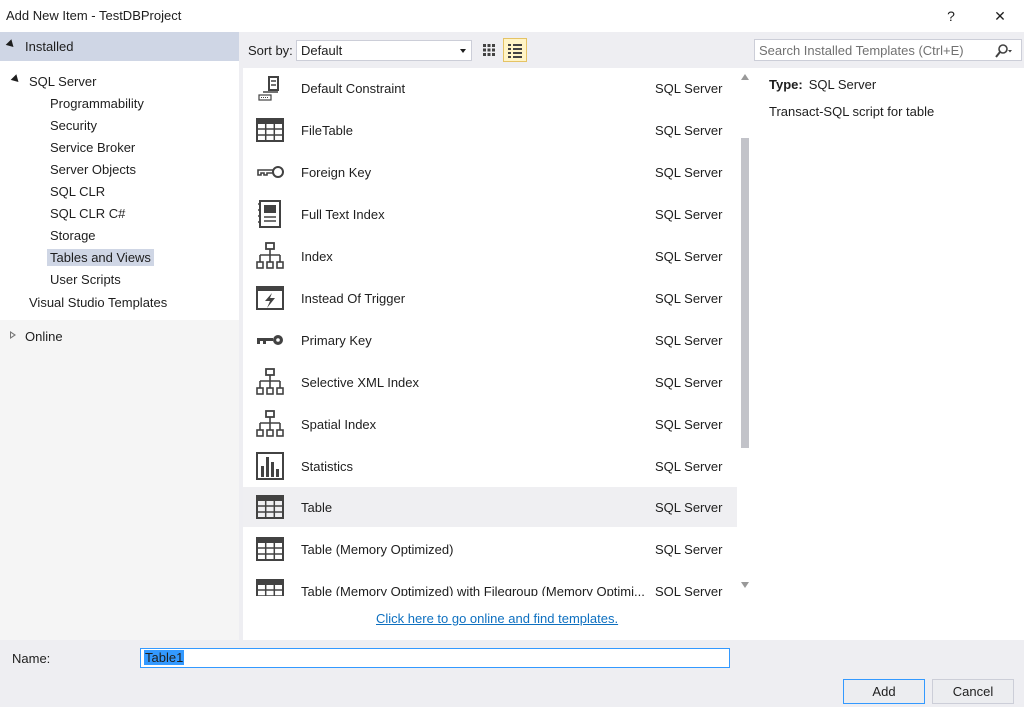 The image size is (1024, 707). What do you see at coordinates (93, 169) in the screenshot?
I see `tree-item-server-objects: Server Objects` at bounding box center [93, 169].